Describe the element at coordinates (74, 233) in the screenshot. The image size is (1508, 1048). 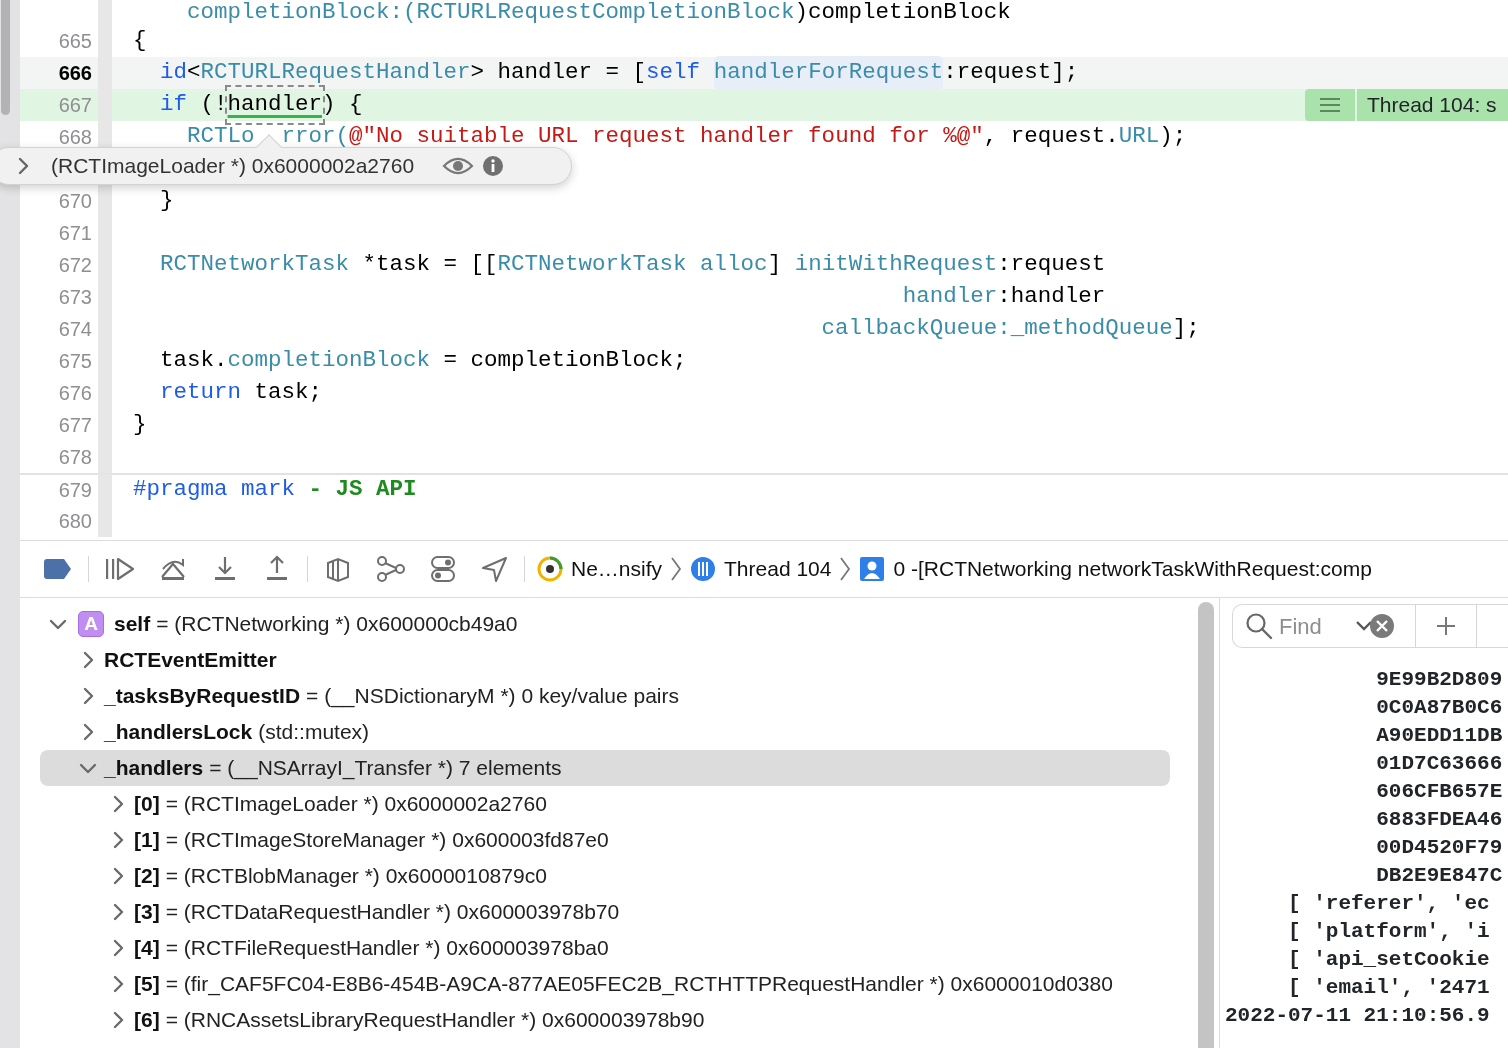
I see `line-number: 671` at that location.